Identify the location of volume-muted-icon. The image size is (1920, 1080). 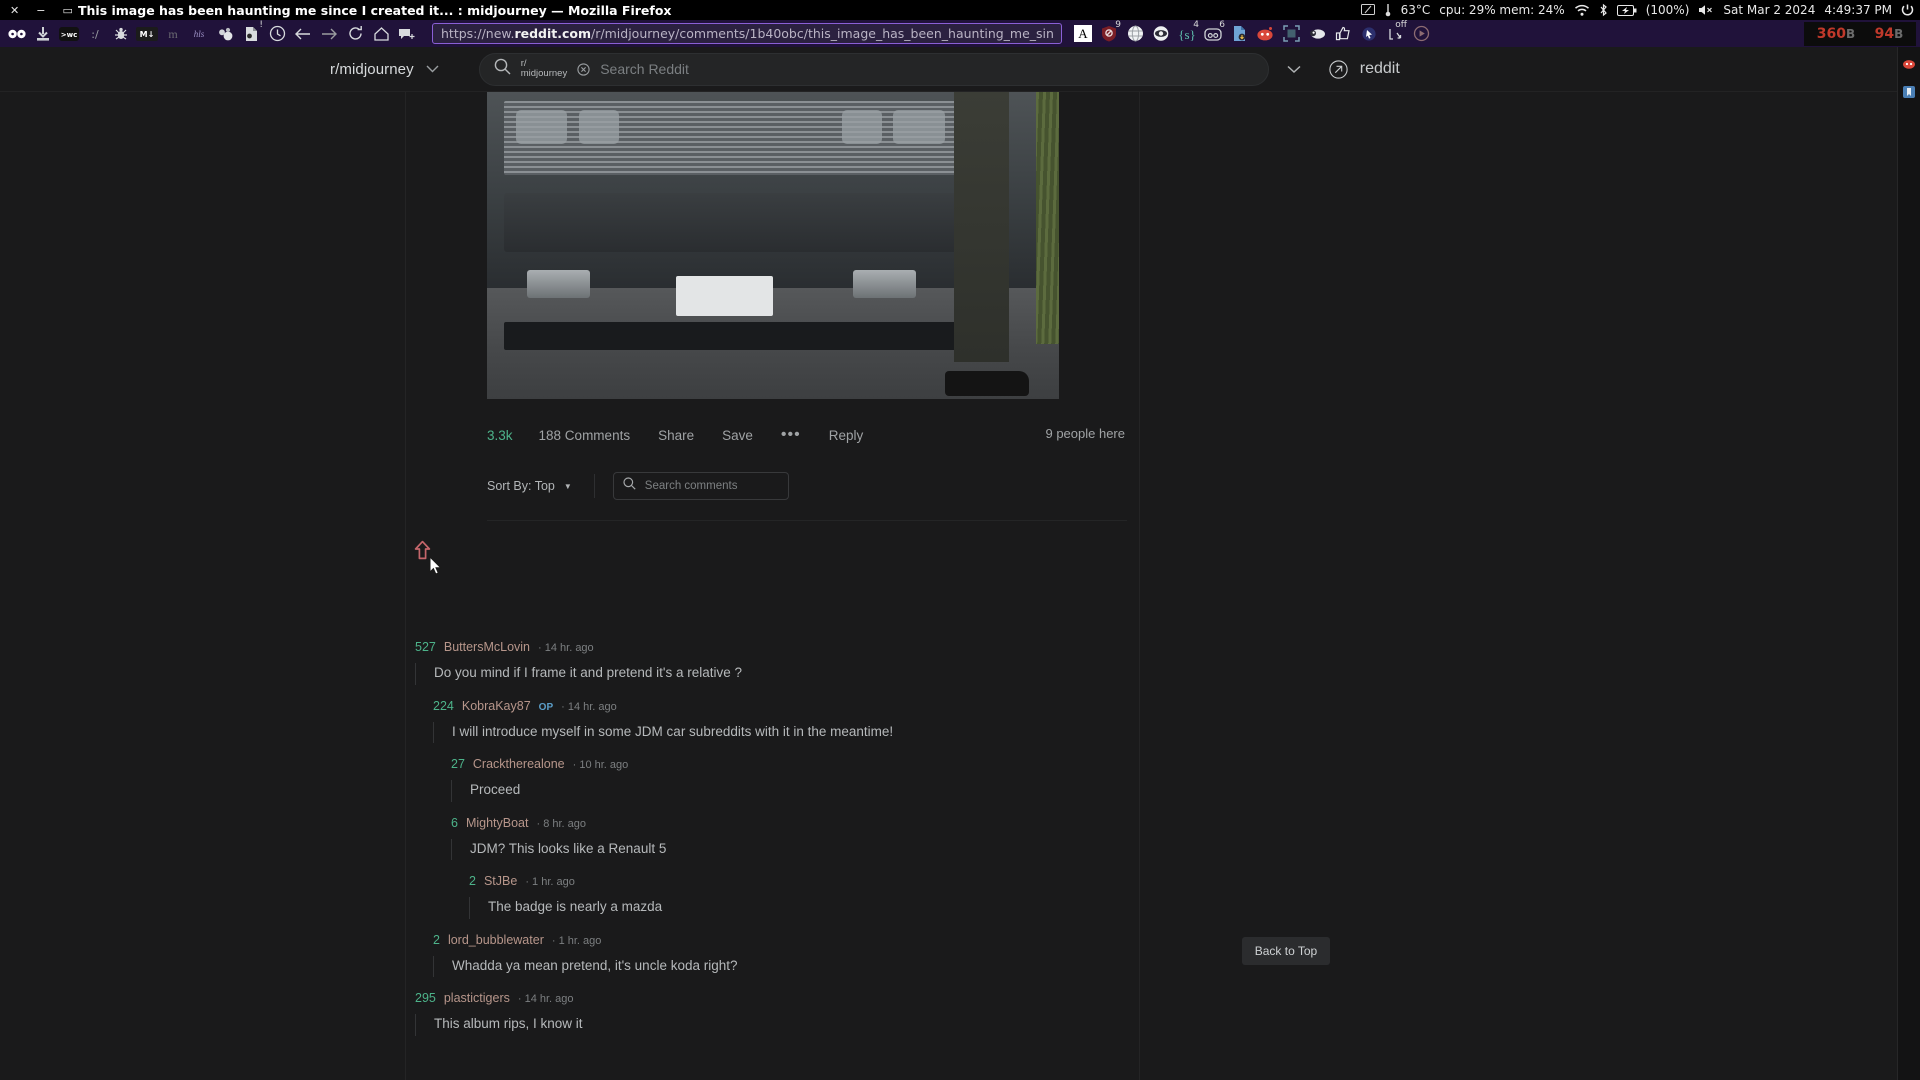
(1706, 10).